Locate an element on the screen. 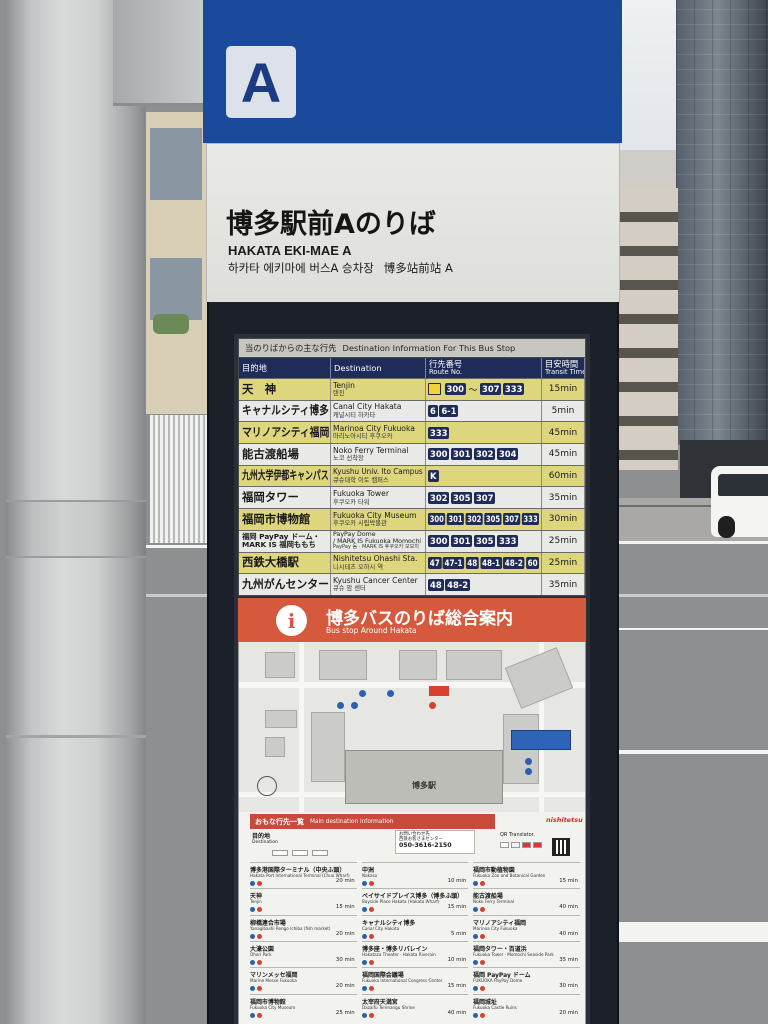  route-cell: 6 6-1 is located at coordinates (484, 411).